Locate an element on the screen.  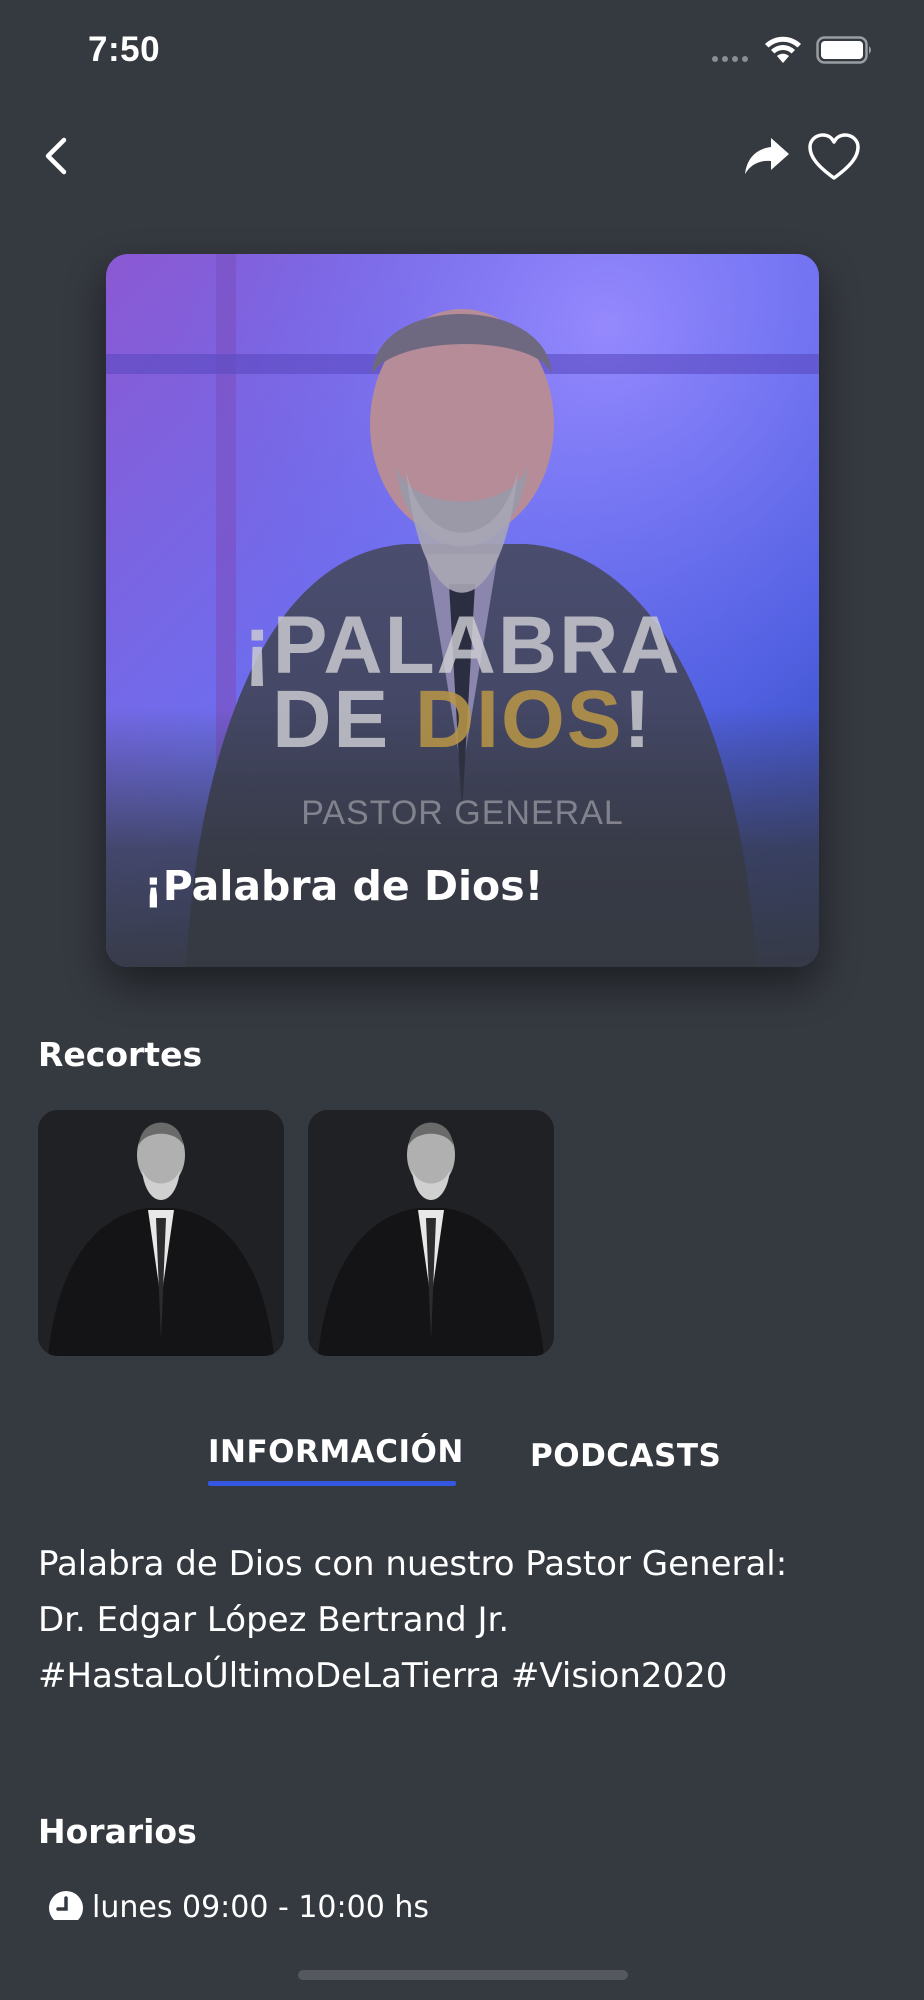
battery-icon is located at coordinates (843, 50).